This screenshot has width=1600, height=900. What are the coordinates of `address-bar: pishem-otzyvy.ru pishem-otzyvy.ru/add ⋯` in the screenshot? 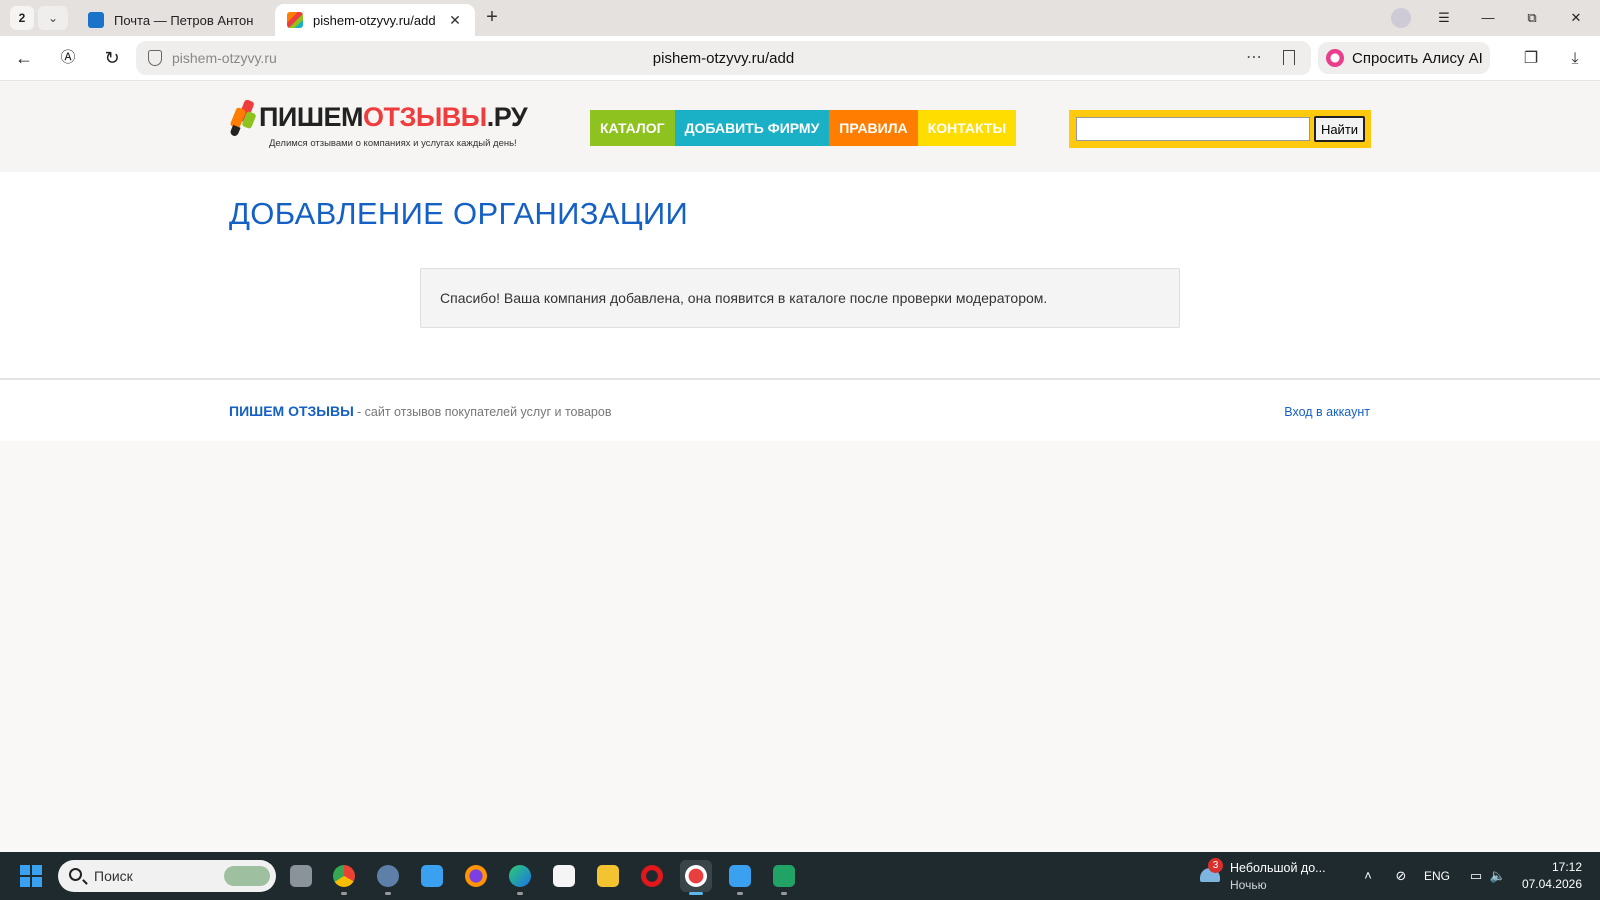 It's located at (723, 58).